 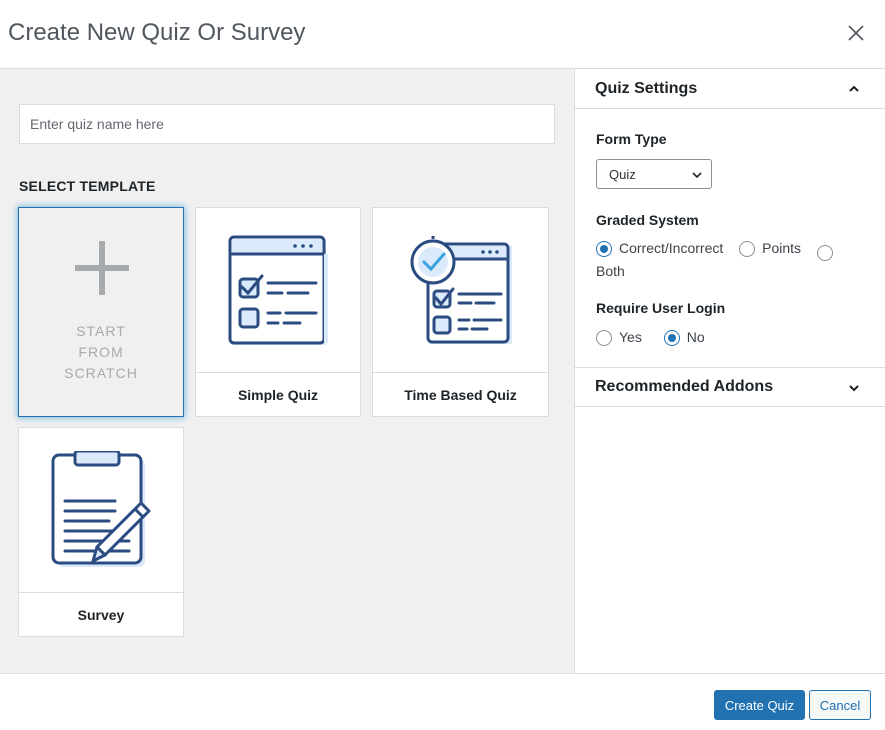 What do you see at coordinates (461, 289) in the screenshot?
I see `timed-quiz-icon` at bounding box center [461, 289].